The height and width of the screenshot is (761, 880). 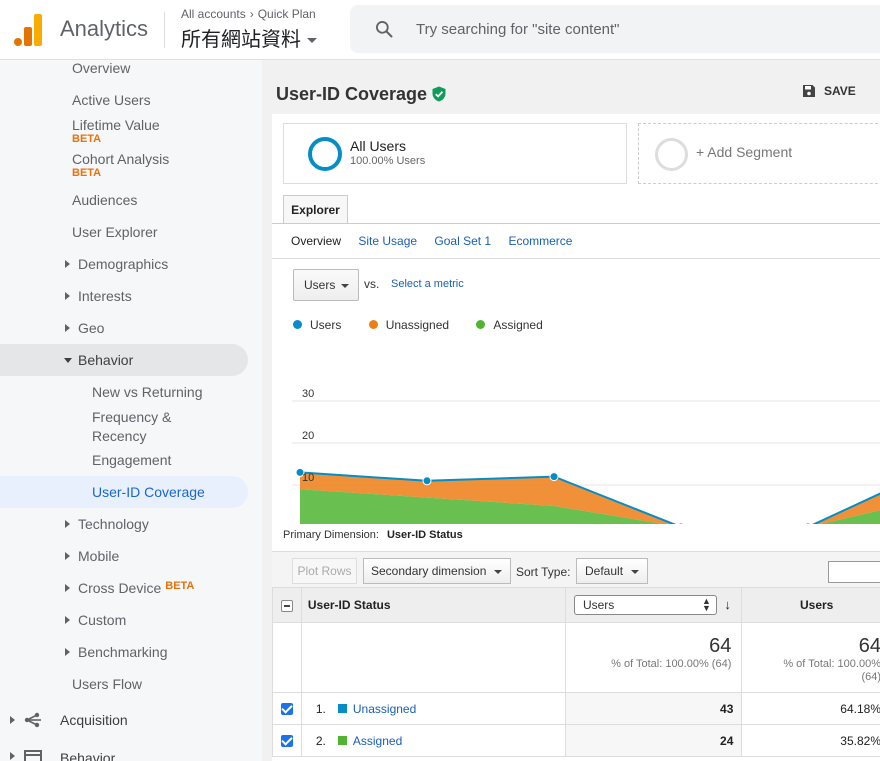 I want to click on segment-card-all-users: All Users 100.00% Users, so click(x=455, y=153).